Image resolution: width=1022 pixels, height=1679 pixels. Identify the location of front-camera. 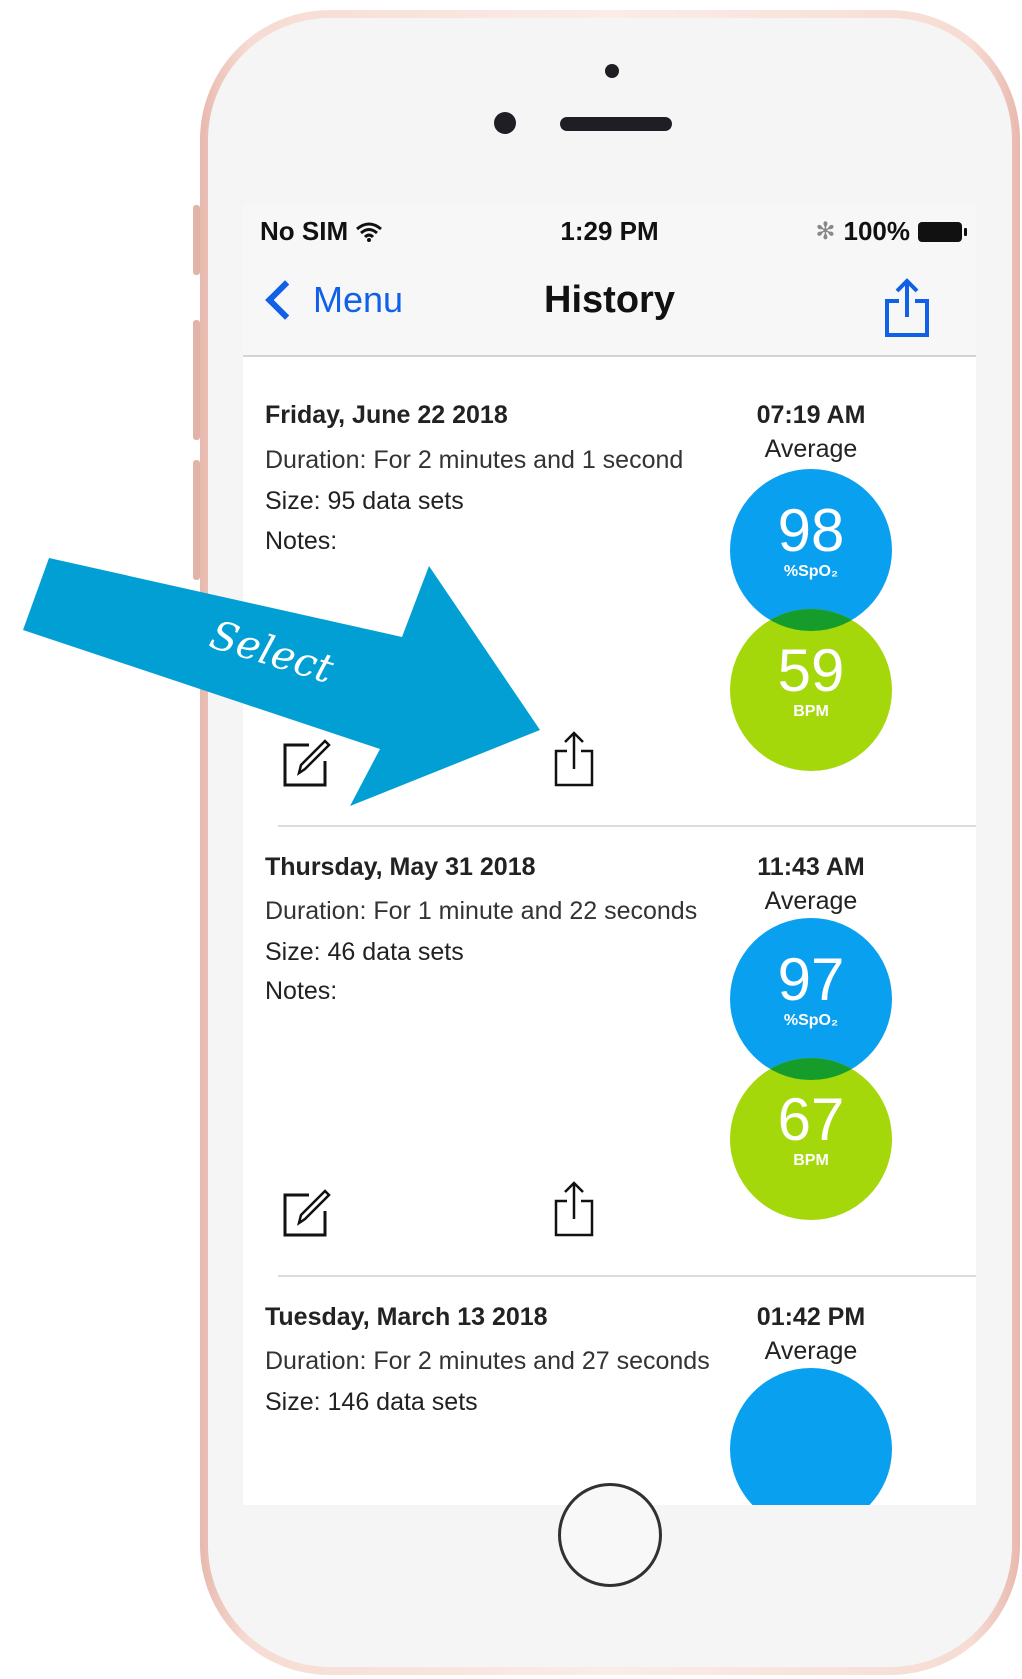
(505, 123).